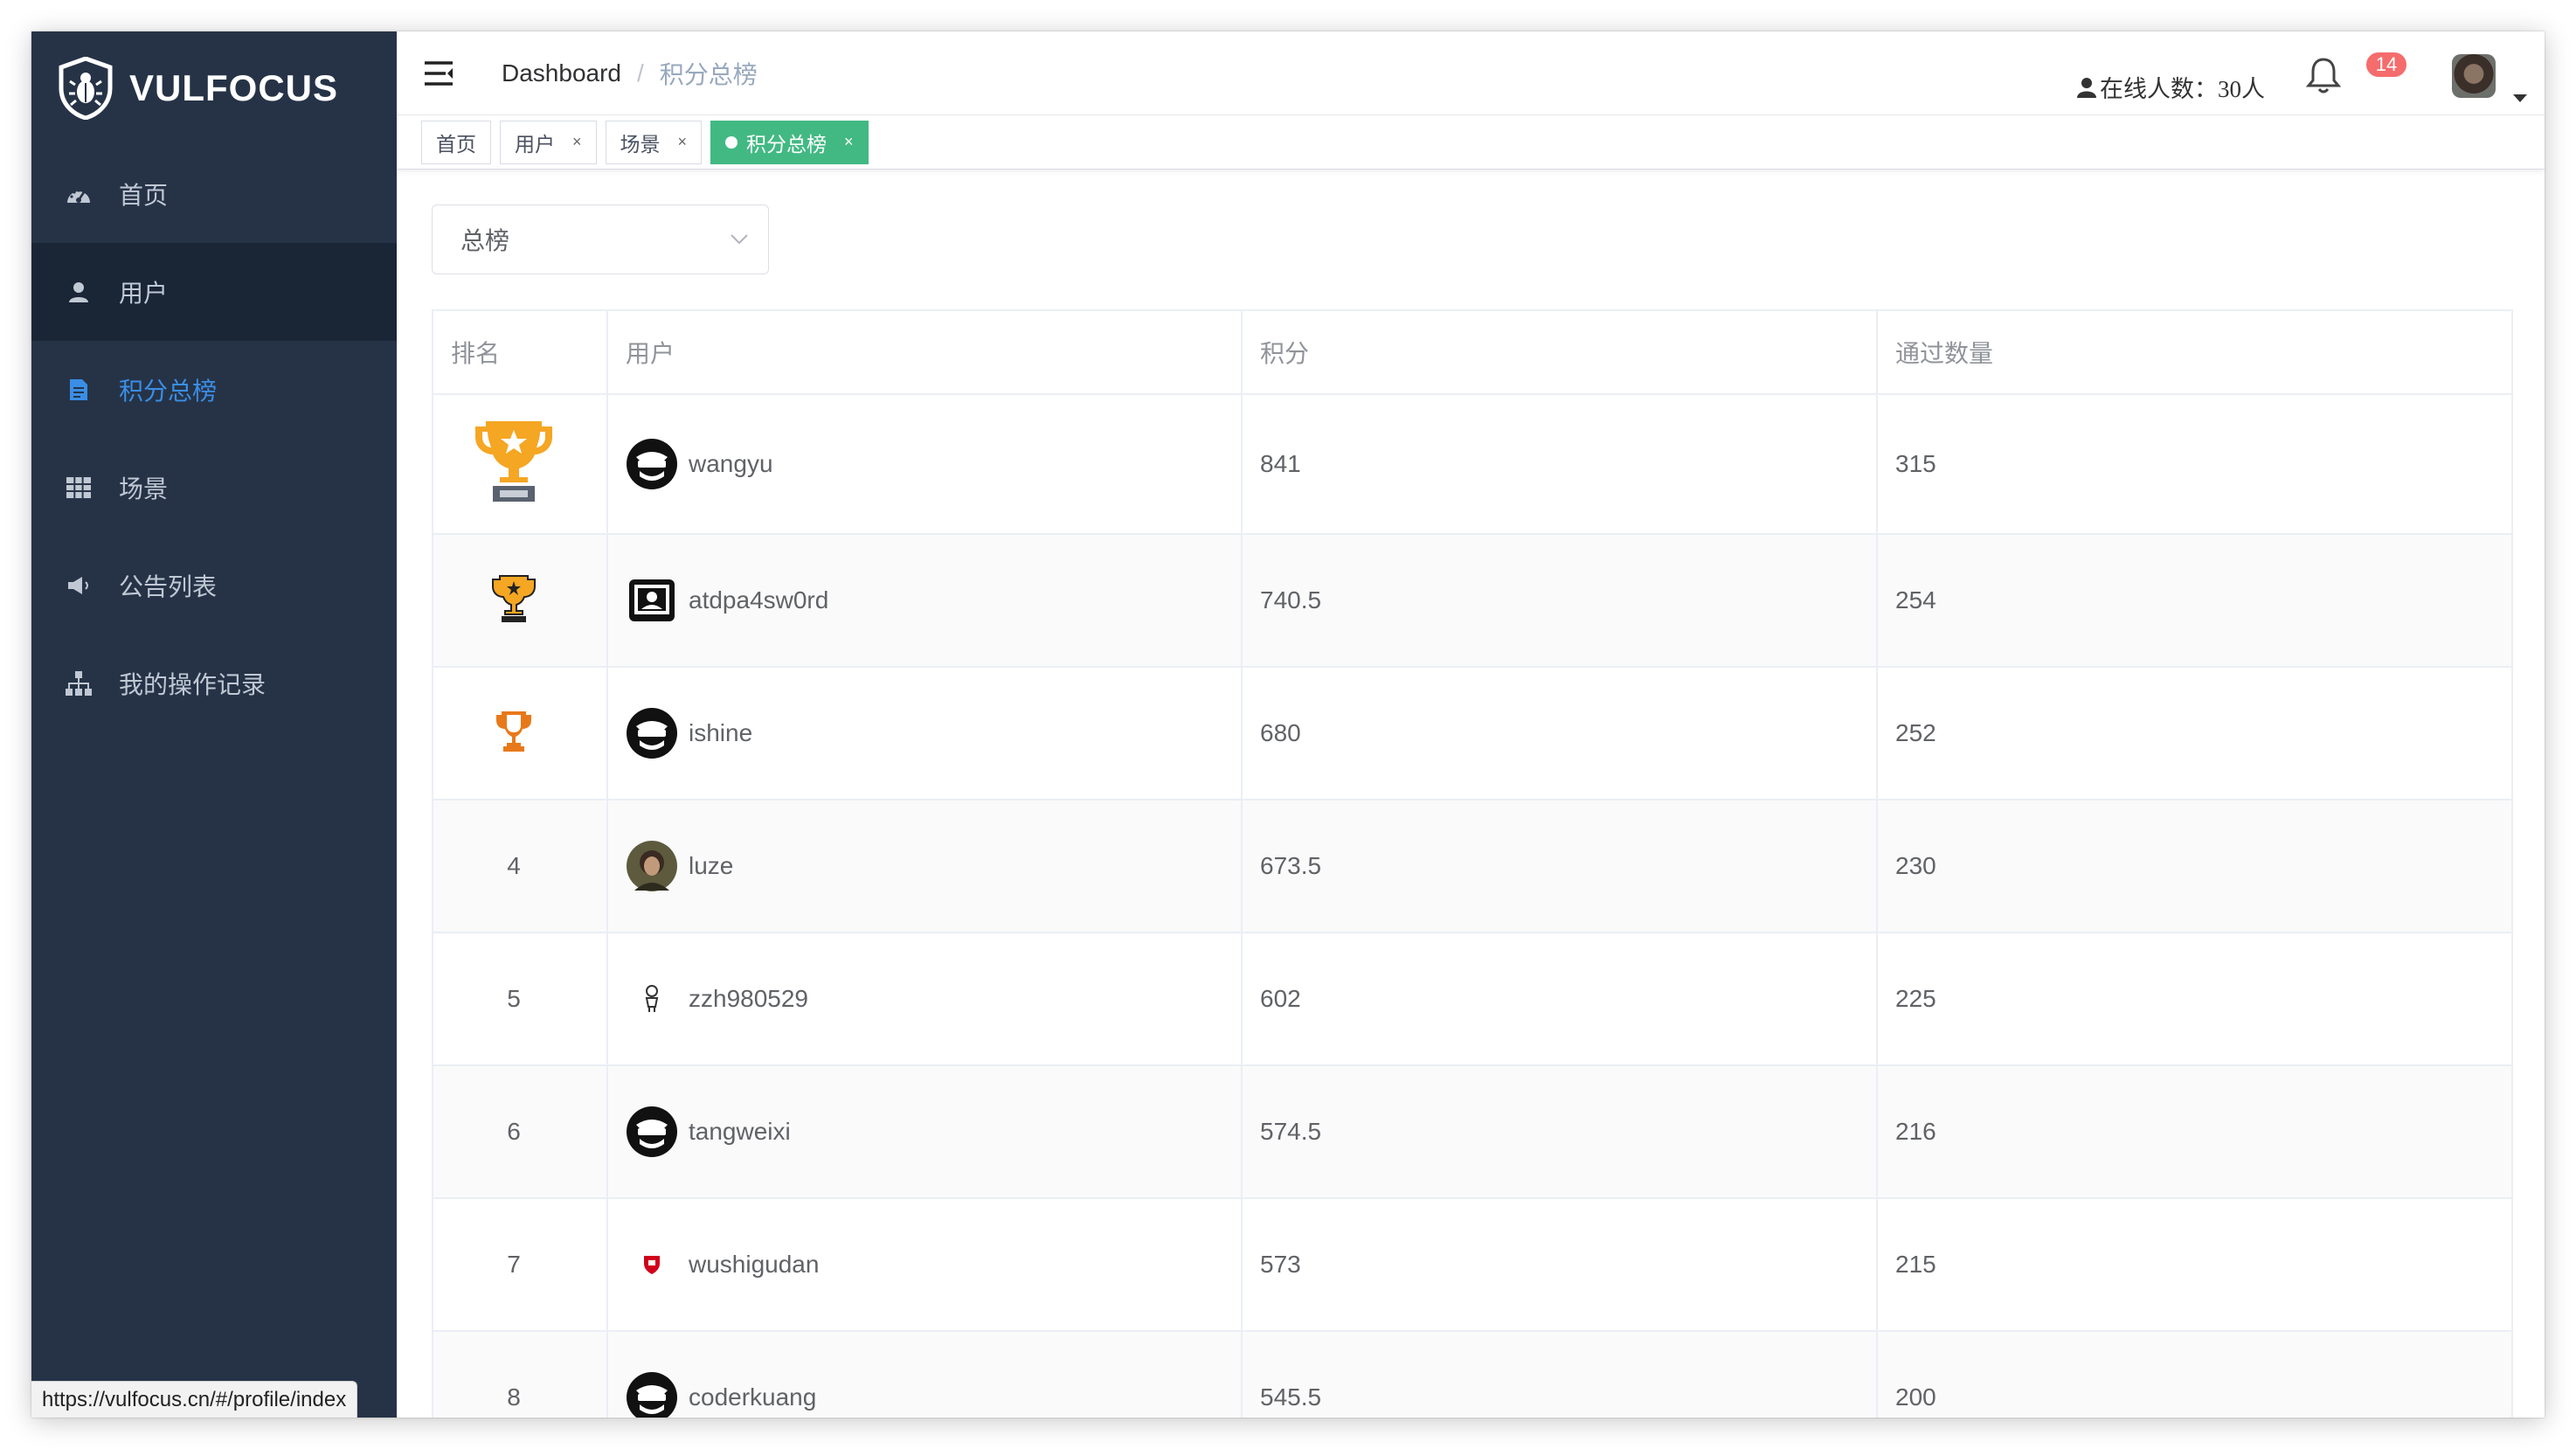 The image size is (2576, 1449). I want to click on table-row: ishine 680 252, so click(1472, 733).